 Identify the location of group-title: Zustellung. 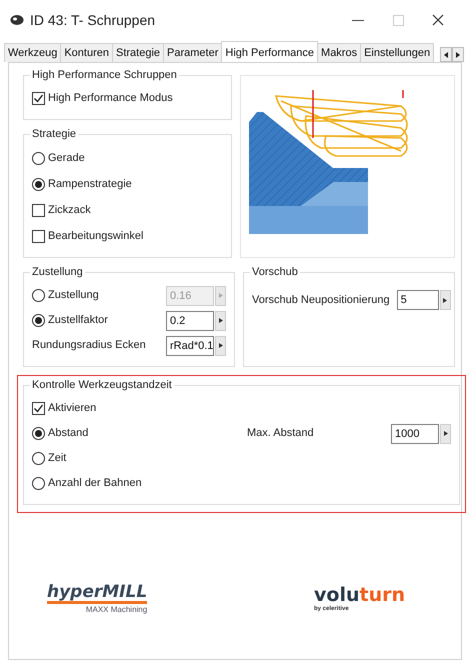
(57, 272).